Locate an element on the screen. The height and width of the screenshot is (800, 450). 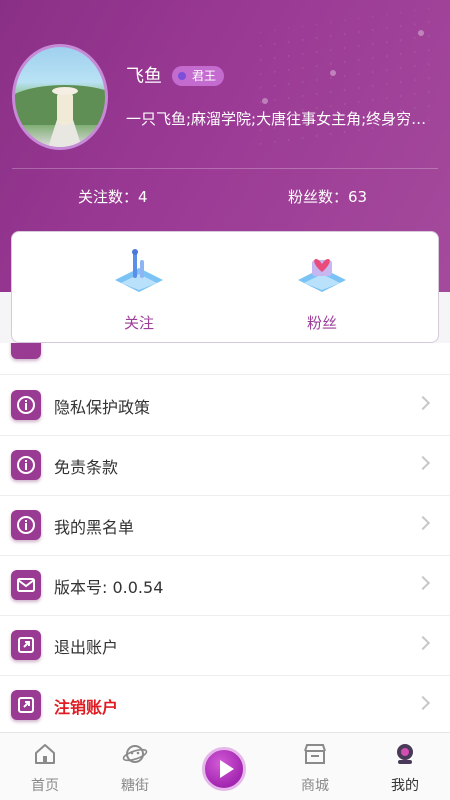
menu-item-disclaimer: 免责条款 is located at coordinates (225, 466).